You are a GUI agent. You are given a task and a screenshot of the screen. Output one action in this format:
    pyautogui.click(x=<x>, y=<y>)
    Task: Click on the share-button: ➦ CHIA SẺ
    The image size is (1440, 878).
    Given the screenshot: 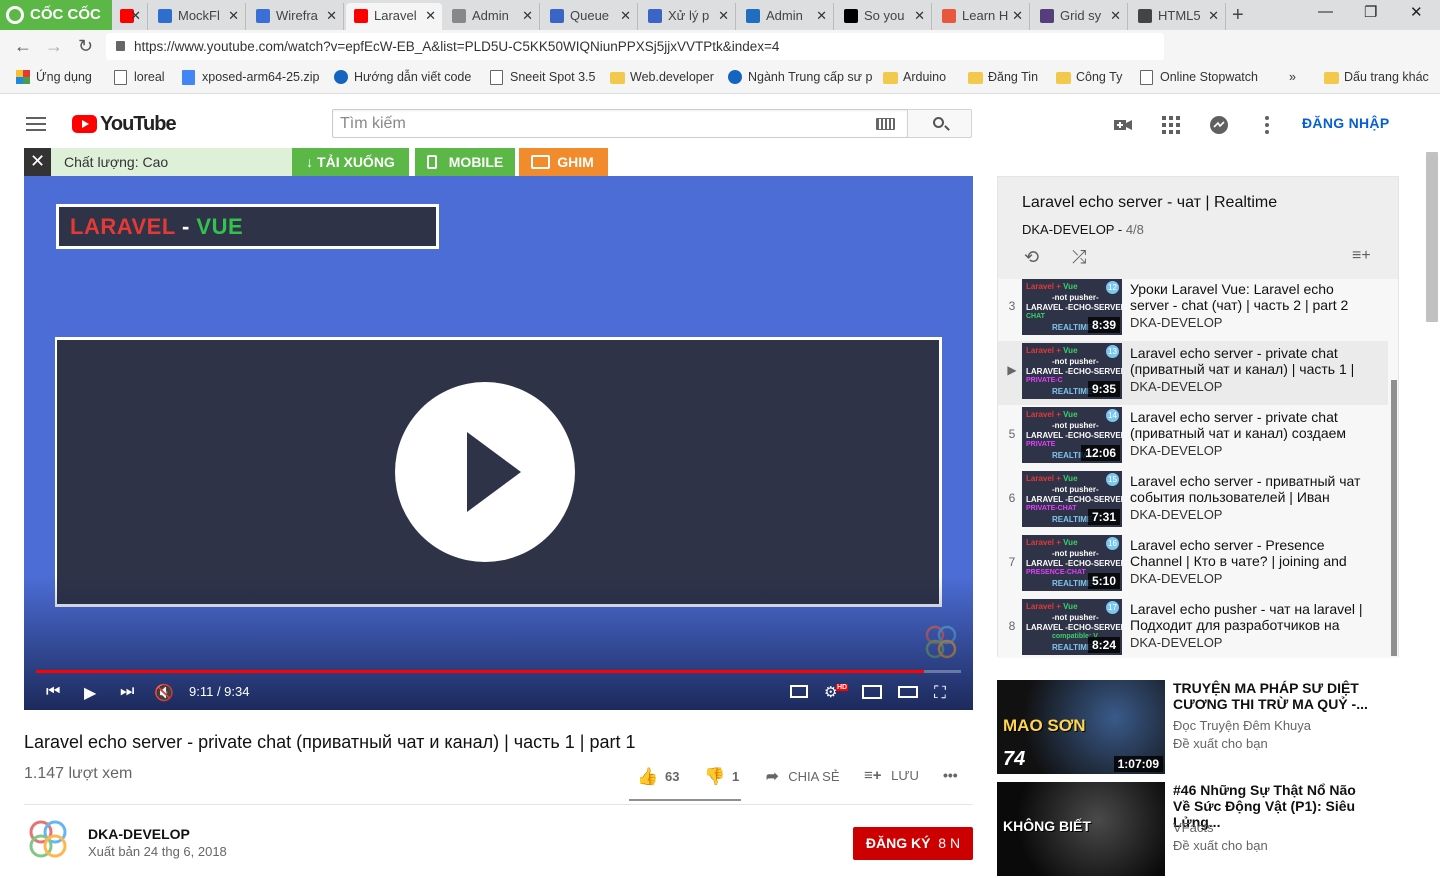 What is the action you would take?
    pyautogui.click(x=803, y=776)
    